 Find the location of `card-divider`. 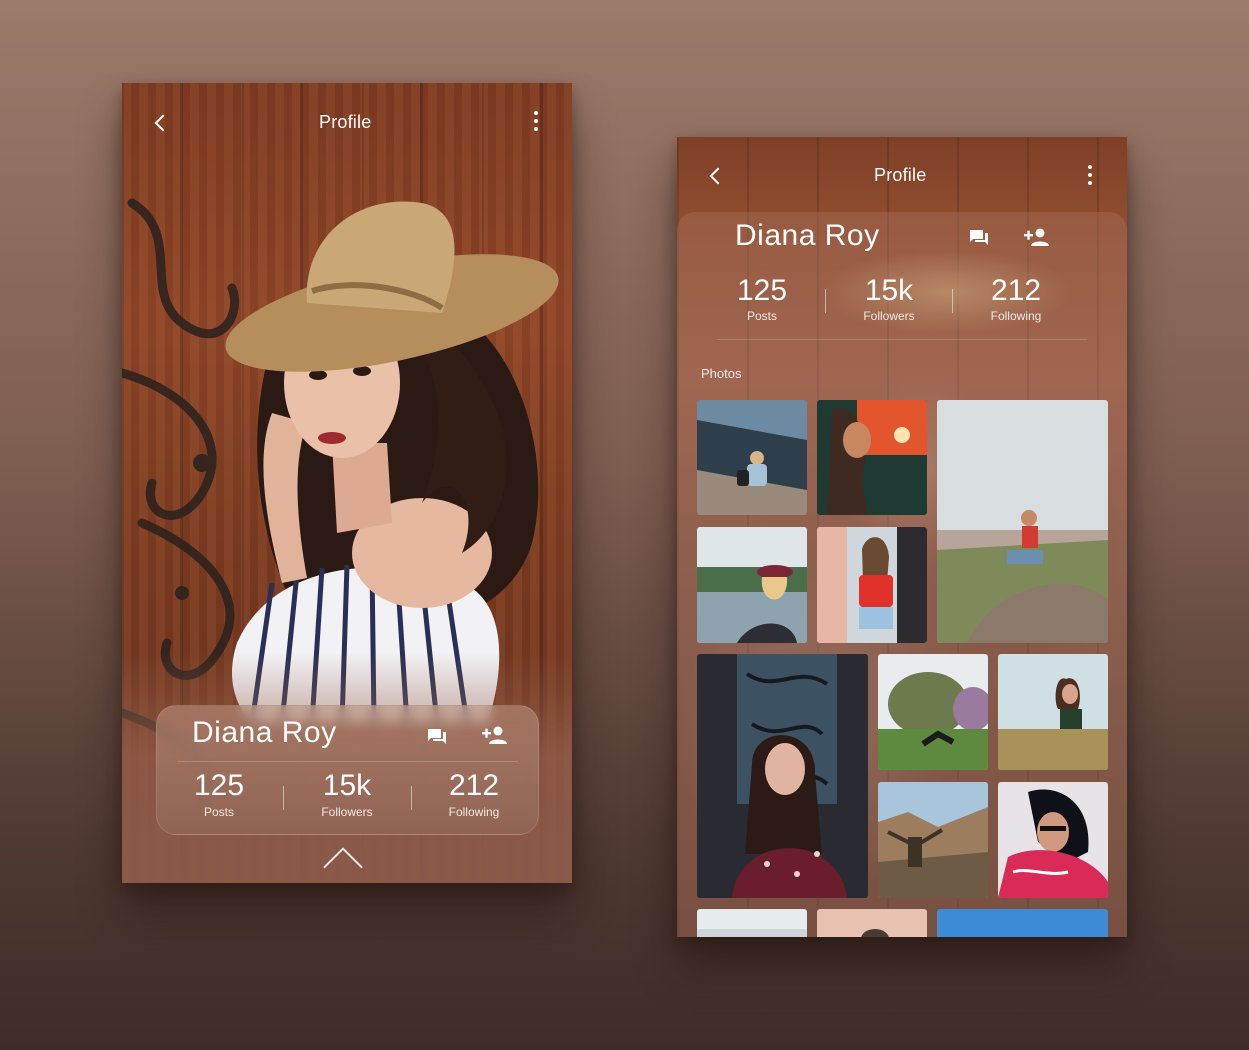

card-divider is located at coordinates (347, 761).